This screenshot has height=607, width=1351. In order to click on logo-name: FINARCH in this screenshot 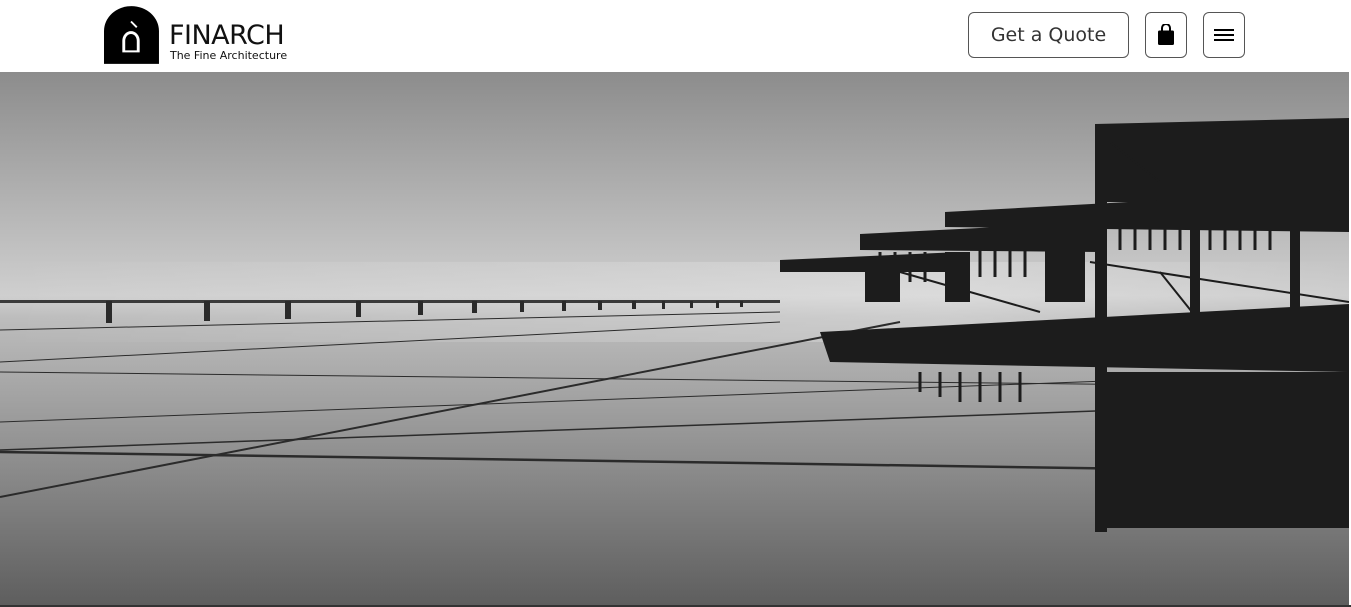, I will do `click(226, 35)`.